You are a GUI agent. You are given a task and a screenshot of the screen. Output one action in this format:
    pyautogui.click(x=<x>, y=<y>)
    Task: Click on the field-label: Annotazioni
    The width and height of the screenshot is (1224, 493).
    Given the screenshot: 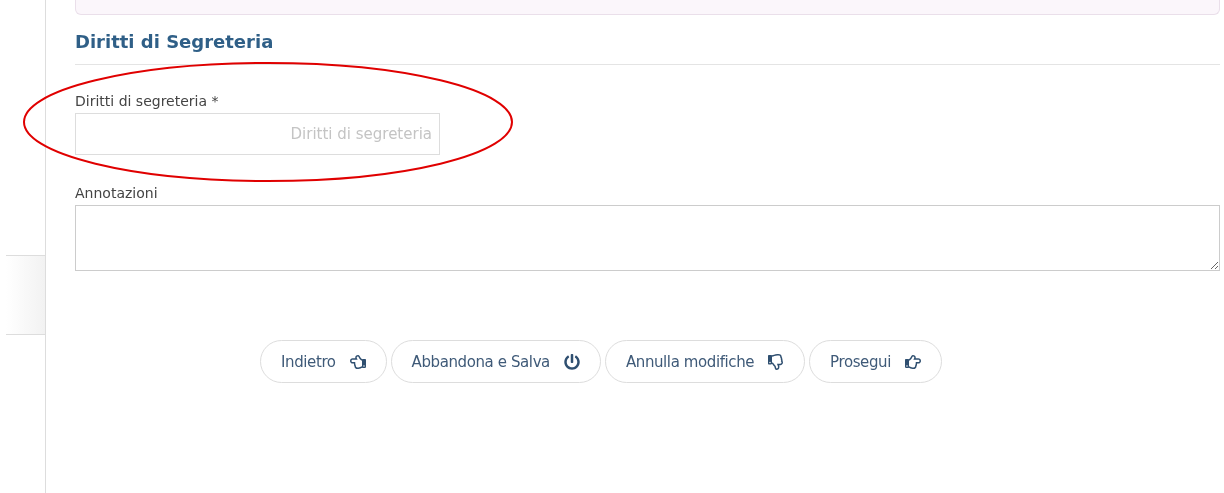 What is the action you would take?
    pyautogui.click(x=117, y=193)
    